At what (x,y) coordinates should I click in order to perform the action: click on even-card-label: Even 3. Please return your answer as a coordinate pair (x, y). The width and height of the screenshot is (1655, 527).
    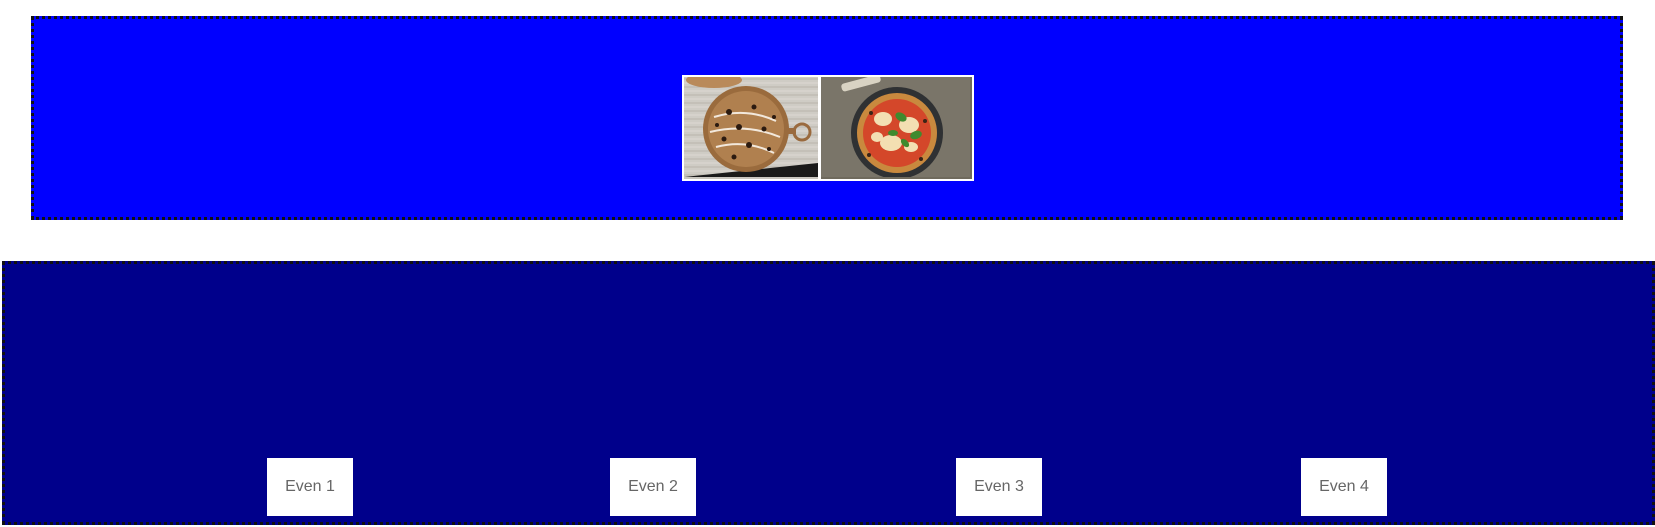
    Looking at the image, I should click on (999, 486).